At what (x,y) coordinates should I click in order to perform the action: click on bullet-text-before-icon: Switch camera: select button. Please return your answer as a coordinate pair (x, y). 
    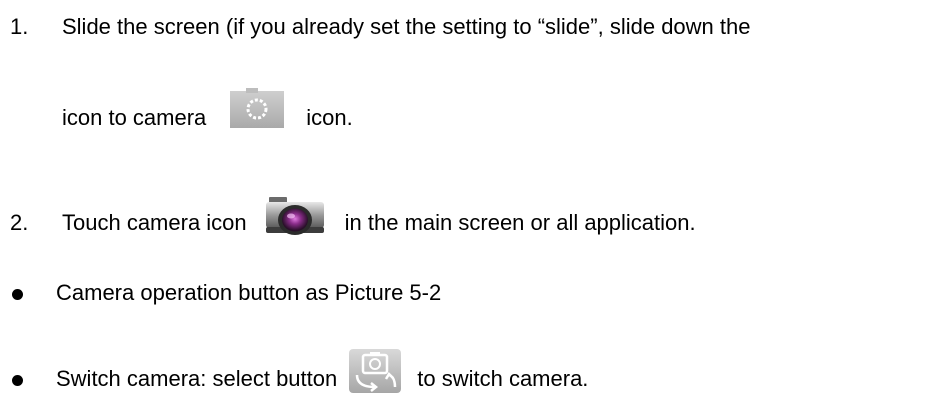
    Looking at the image, I should click on (197, 378).